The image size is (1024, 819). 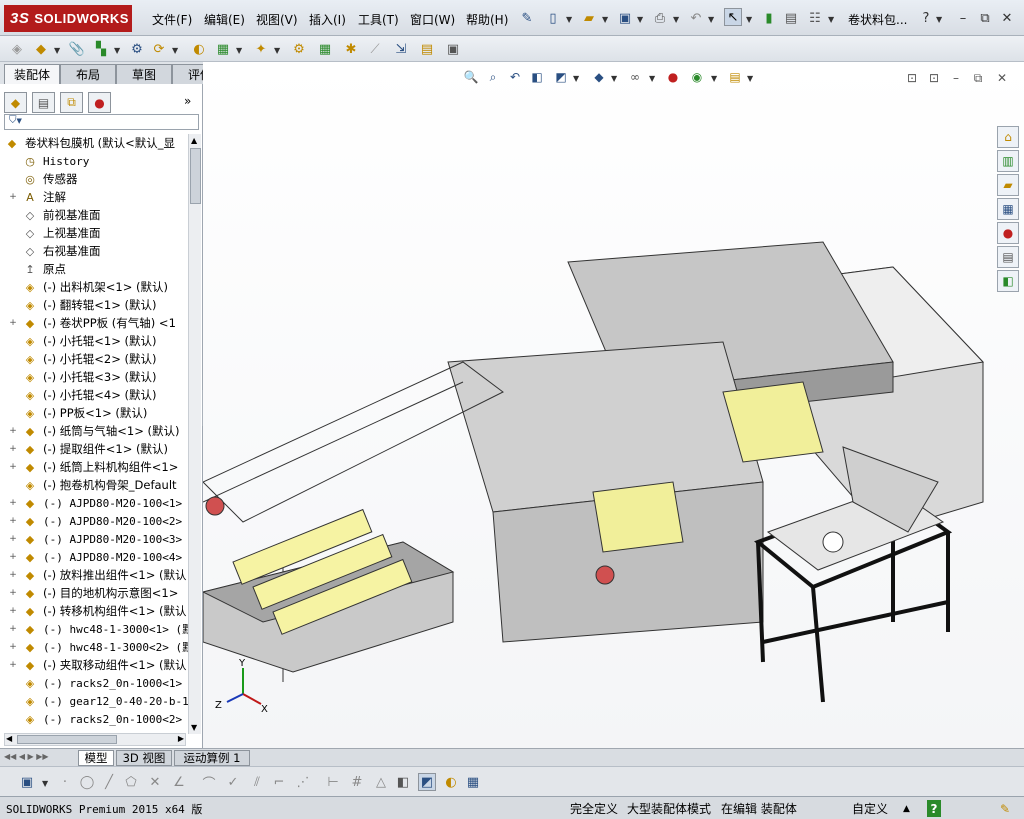 What do you see at coordinates (212, 758) in the screenshot?
I see `tab-motion-study: 运动算例 1` at bounding box center [212, 758].